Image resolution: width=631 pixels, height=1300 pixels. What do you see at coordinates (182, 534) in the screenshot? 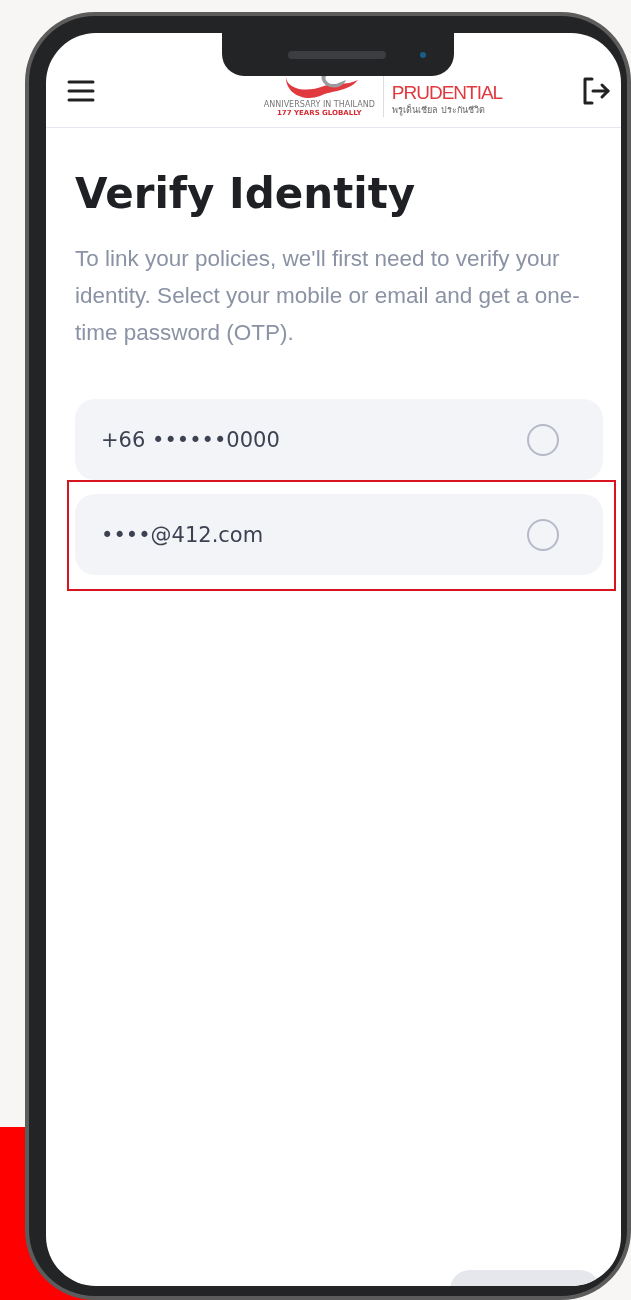
I see `option-label: ••••@412.com` at bounding box center [182, 534].